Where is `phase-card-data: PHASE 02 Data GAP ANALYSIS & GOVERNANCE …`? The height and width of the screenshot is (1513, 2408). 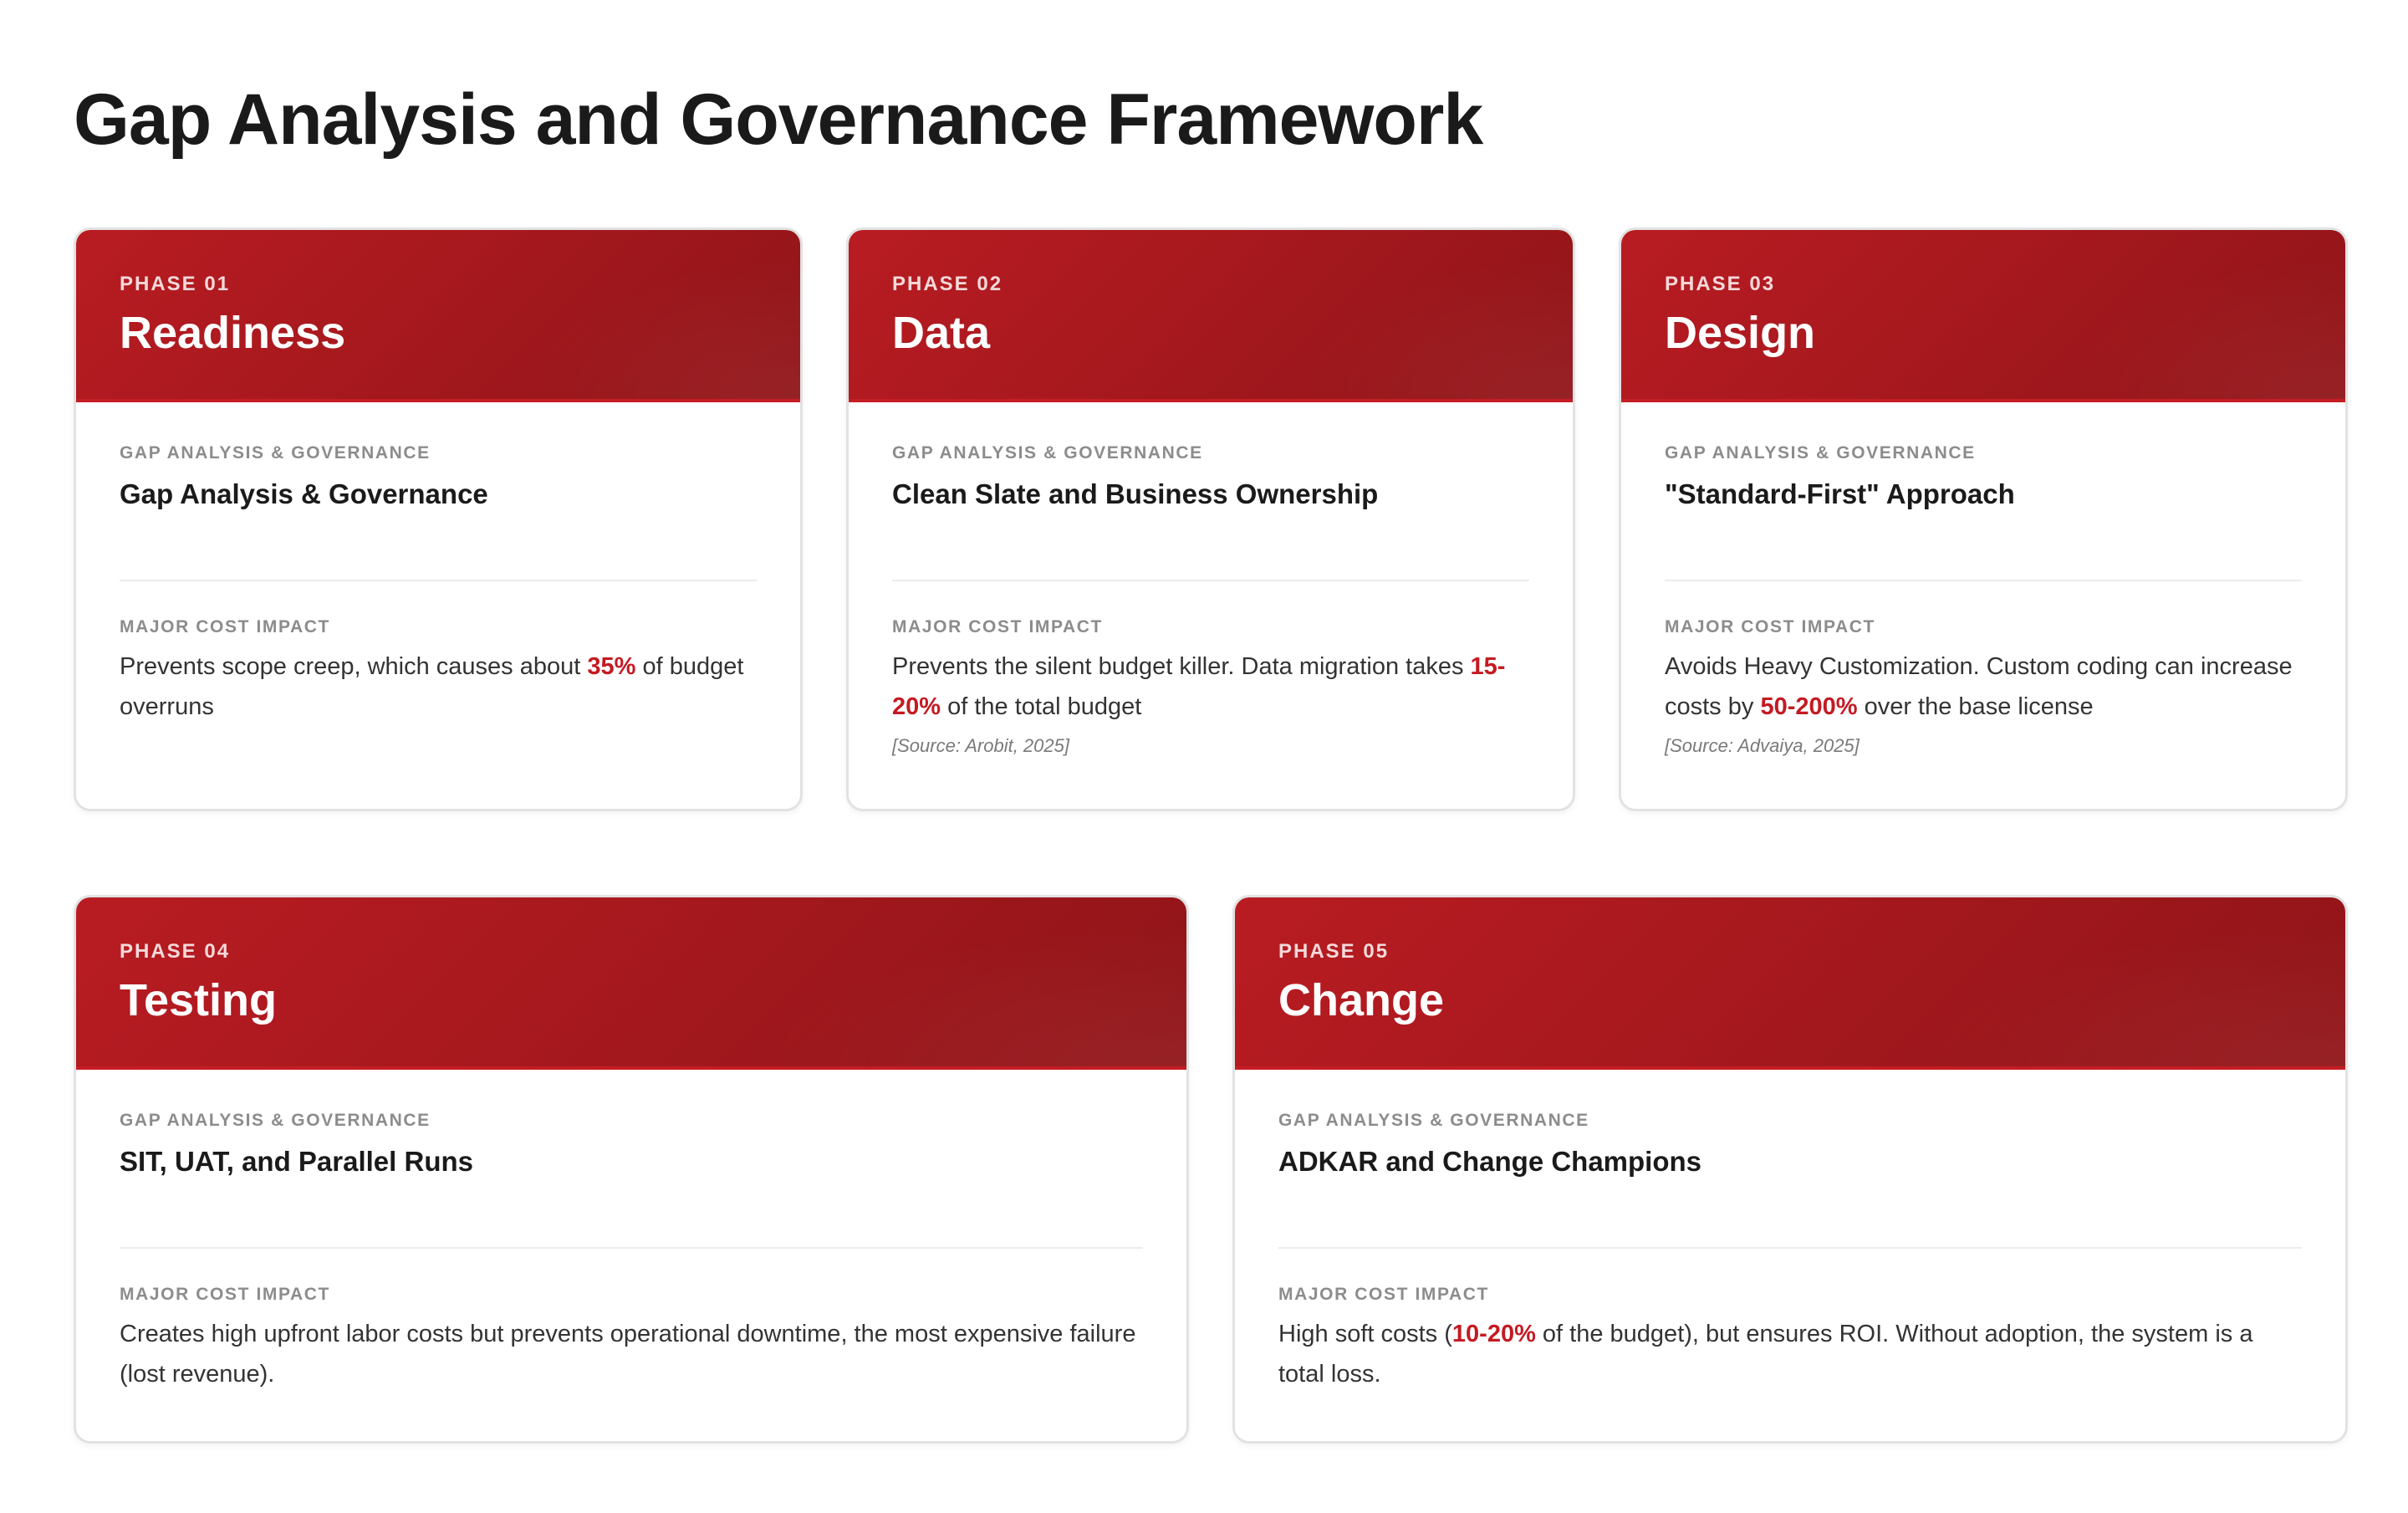
phase-card-data: PHASE 02 Data GAP ANALYSIS & GOVERNANCE … is located at coordinates (1210, 519).